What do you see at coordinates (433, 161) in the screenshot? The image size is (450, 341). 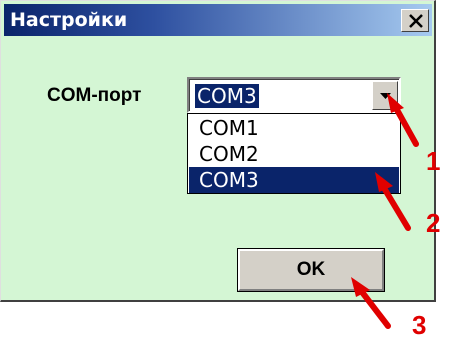 I see `annotation-number-1: 1` at bounding box center [433, 161].